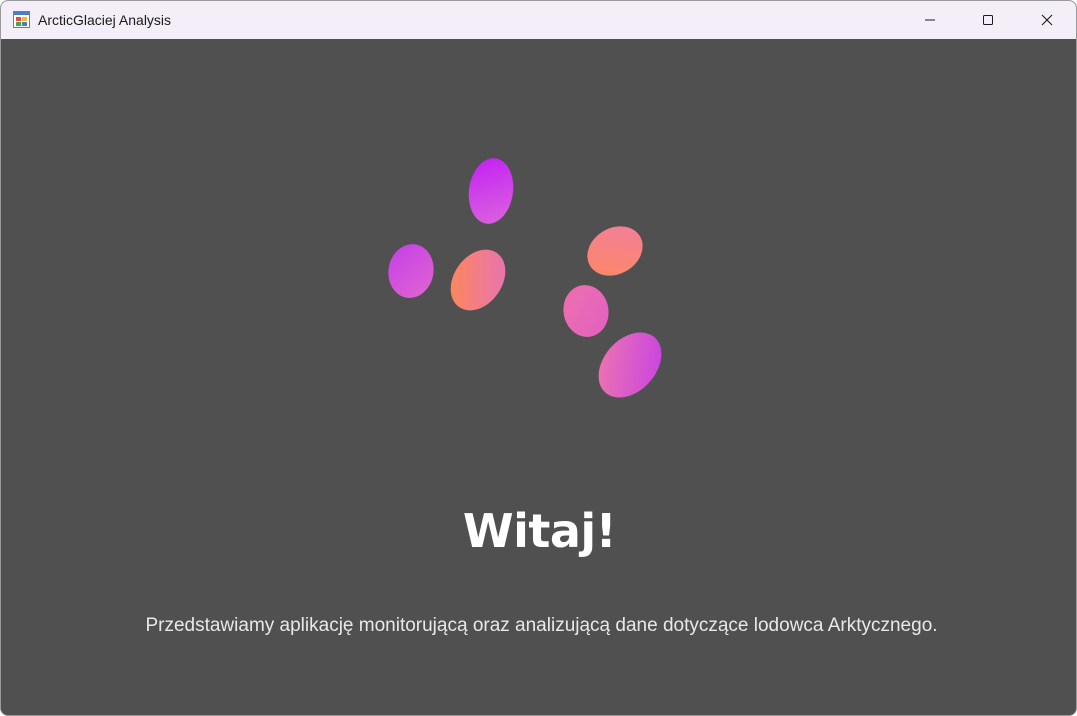  Describe the element at coordinates (105, 20) in the screenshot. I see `window-title: ArcticGlaciej Analysis` at that location.